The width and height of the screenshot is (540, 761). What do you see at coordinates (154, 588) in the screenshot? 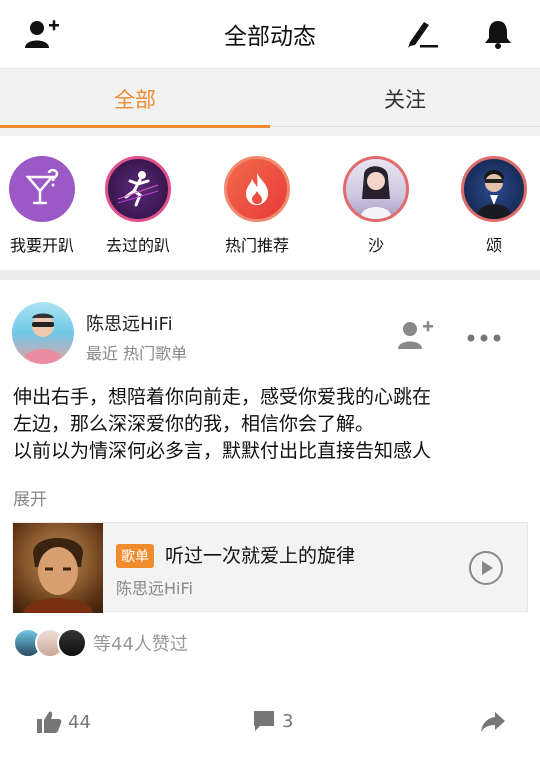
I see `playlist-creator: 陈思远HiFi` at bounding box center [154, 588].